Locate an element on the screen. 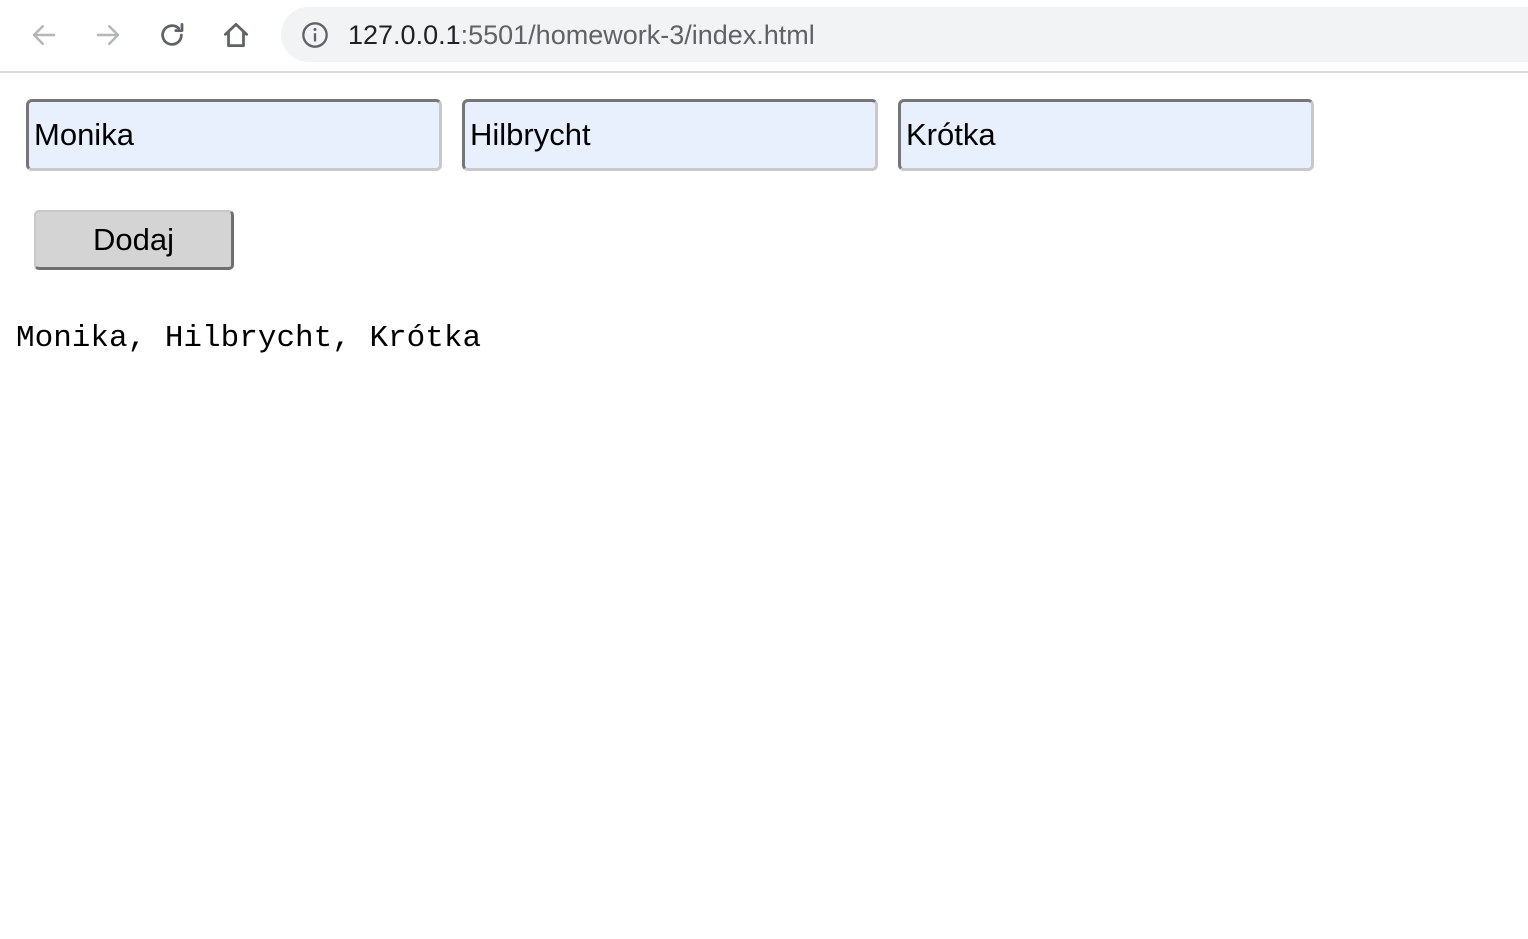 This screenshot has width=1528, height=939. first-name-input is located at coordinates (234, 135).